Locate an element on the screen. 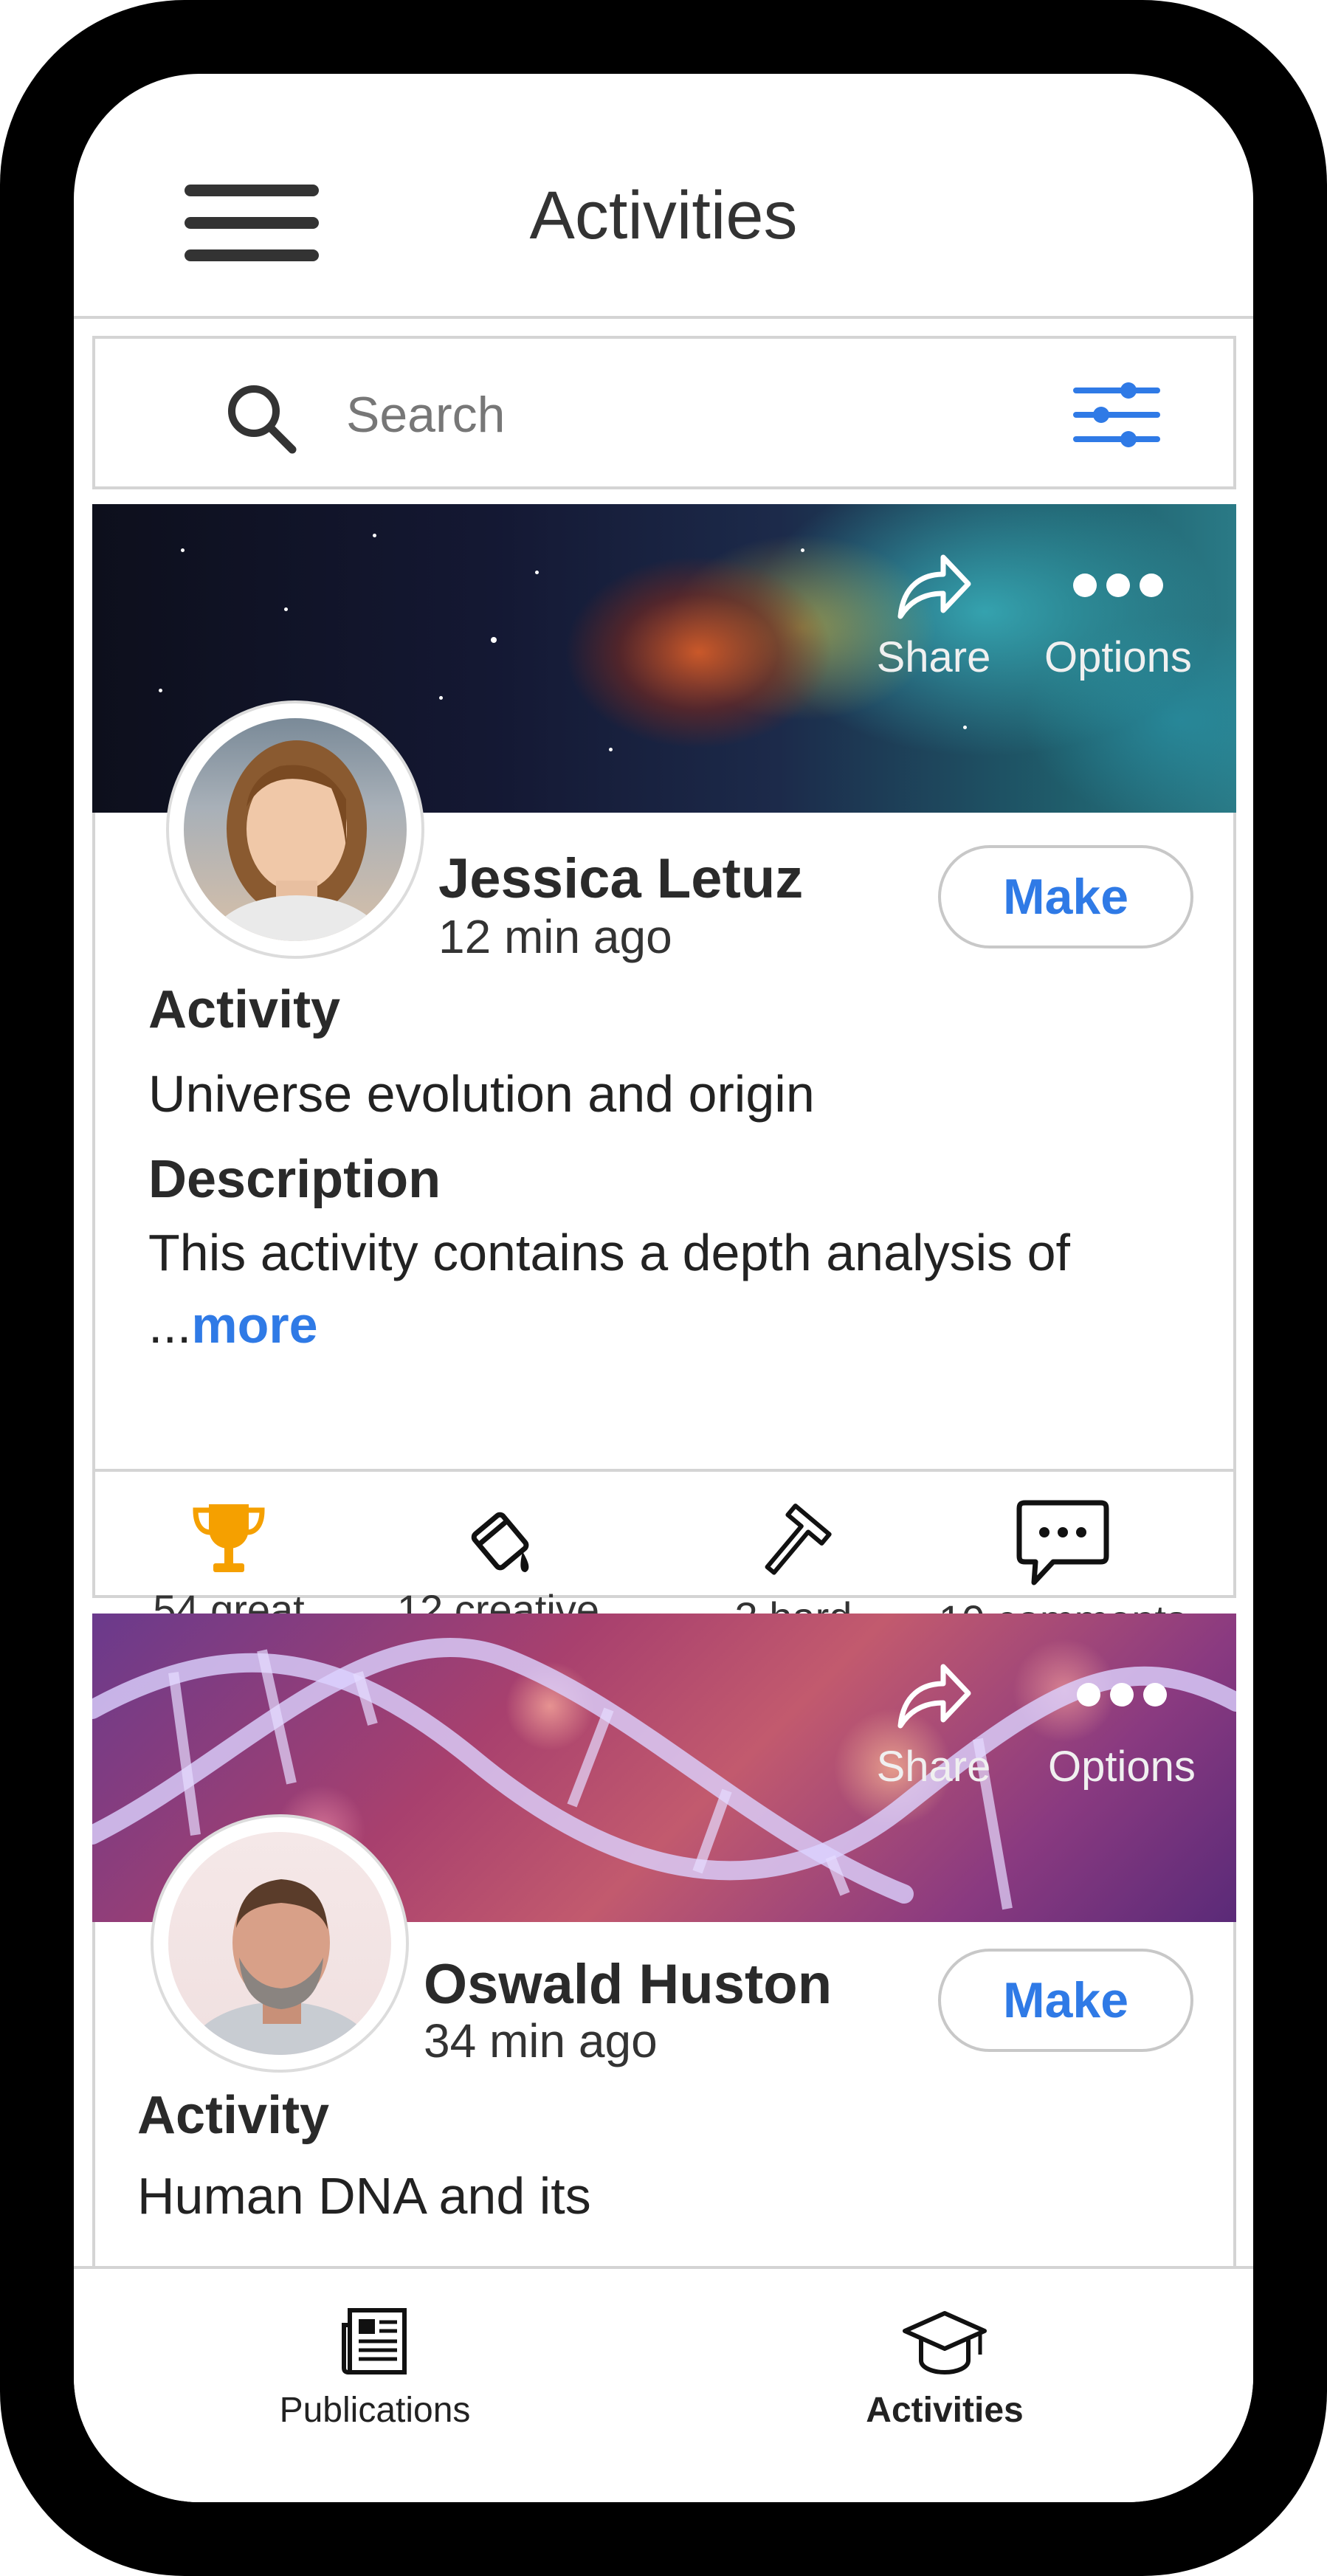 Image resolution: width=1327 pixels, height=2576 pixels. timestamp: 12 min ago is located at coordinates (555, 936).